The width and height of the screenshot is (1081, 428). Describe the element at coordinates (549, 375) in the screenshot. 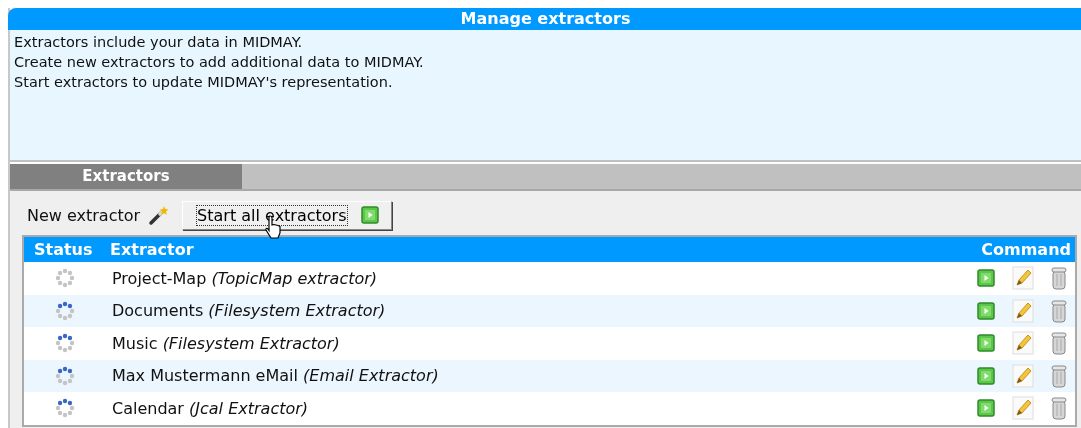

I see `extractor-row: Max Mustermann eMail (Email Extractor)` at that location.